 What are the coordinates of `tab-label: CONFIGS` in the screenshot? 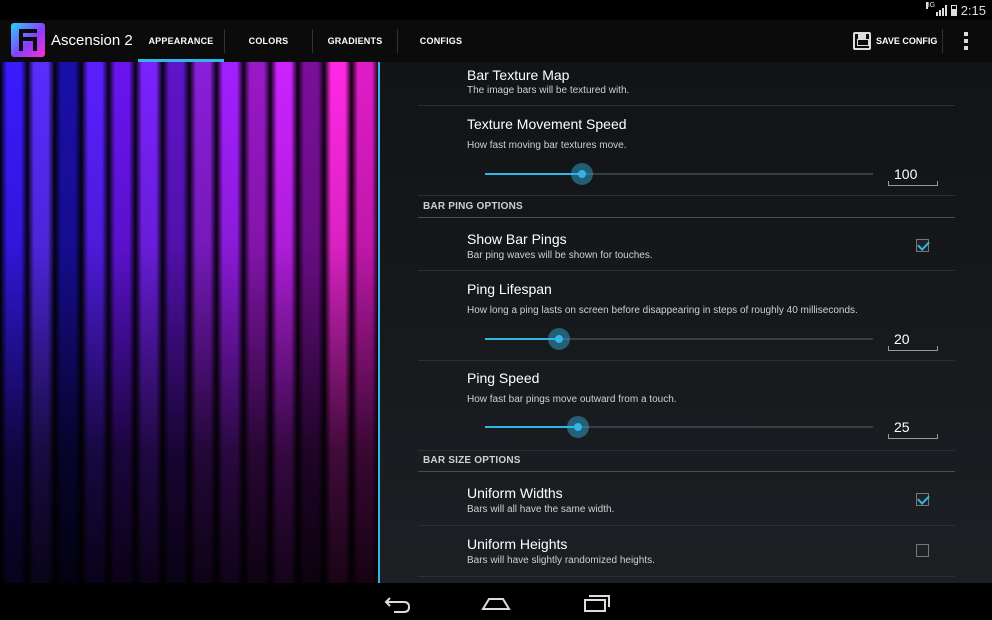 It's located at (441, 41).